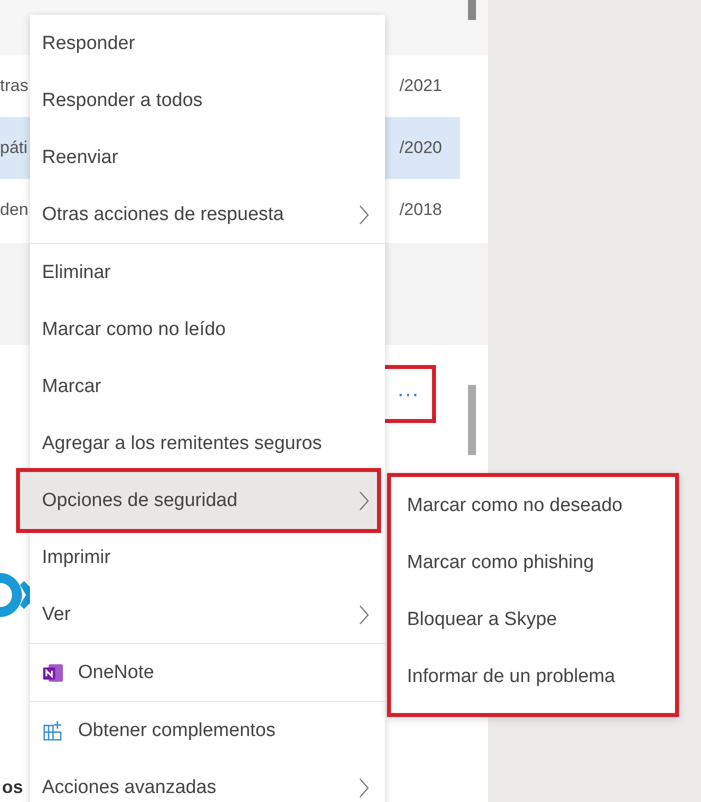  I want to click on notebook-icon, so click(53, 673).